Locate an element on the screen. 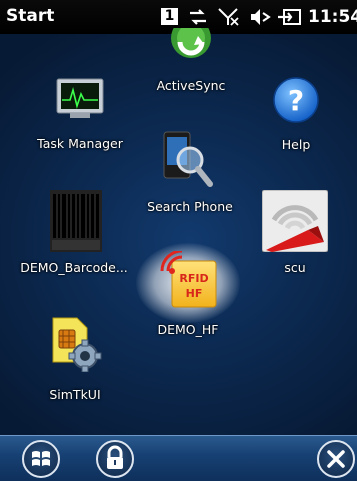  help-icon: ? is located at coordinates (296, 100).